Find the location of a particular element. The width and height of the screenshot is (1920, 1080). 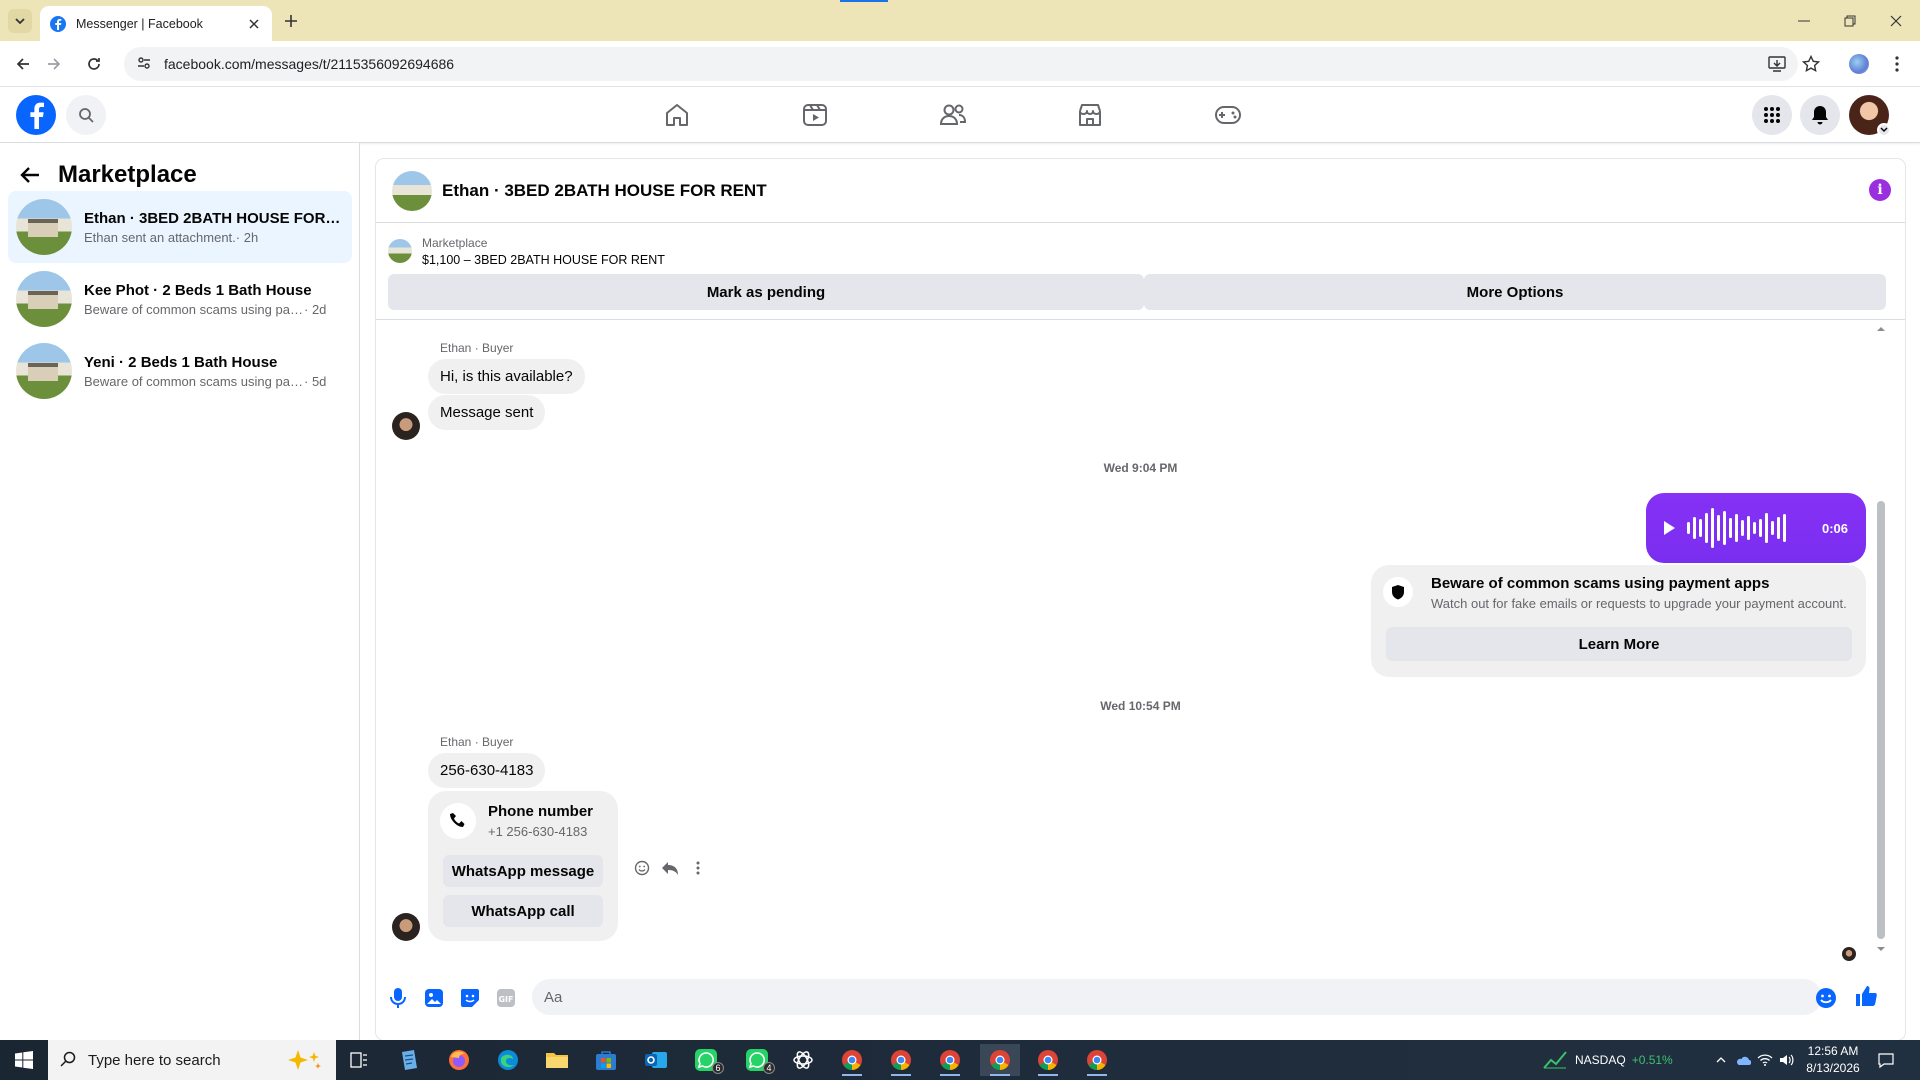

whatsapp-app-icon: 6 is located at coordinates (706, 1060).